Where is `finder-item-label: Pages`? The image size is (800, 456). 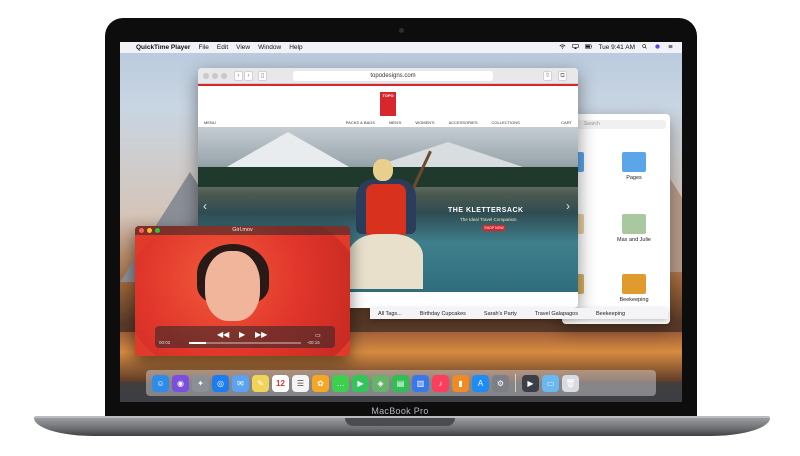 finder-item-label: Pages is located at coordinates (634, 178).